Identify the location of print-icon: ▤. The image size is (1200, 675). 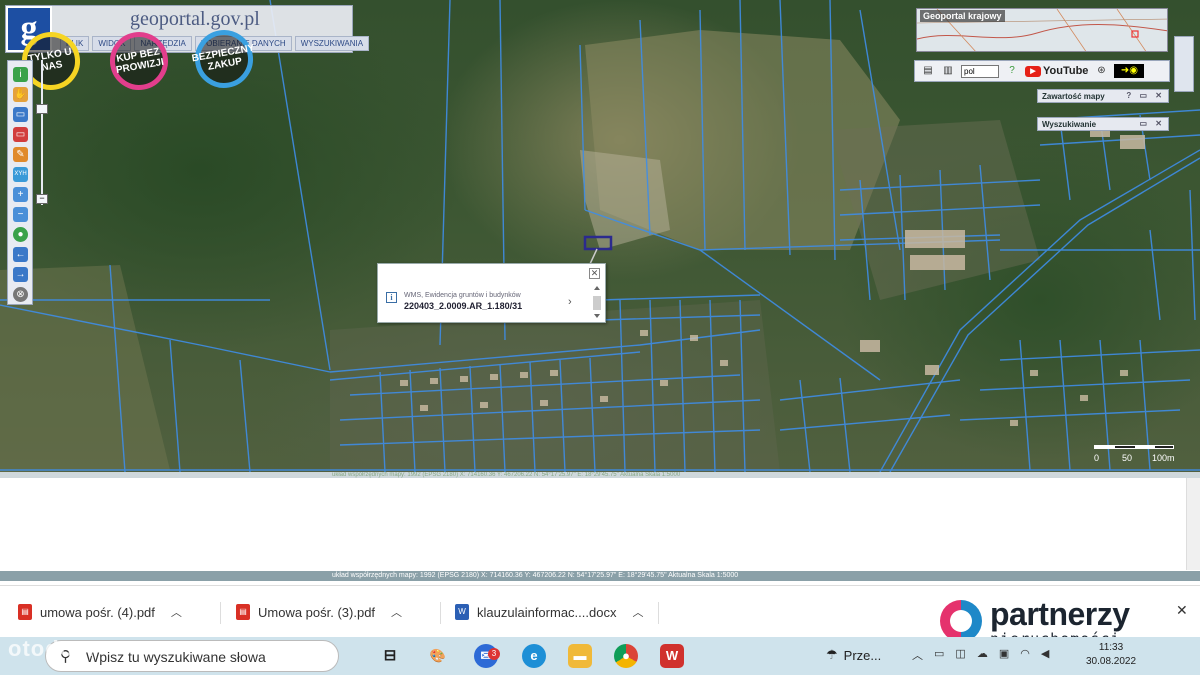
(928, 71).